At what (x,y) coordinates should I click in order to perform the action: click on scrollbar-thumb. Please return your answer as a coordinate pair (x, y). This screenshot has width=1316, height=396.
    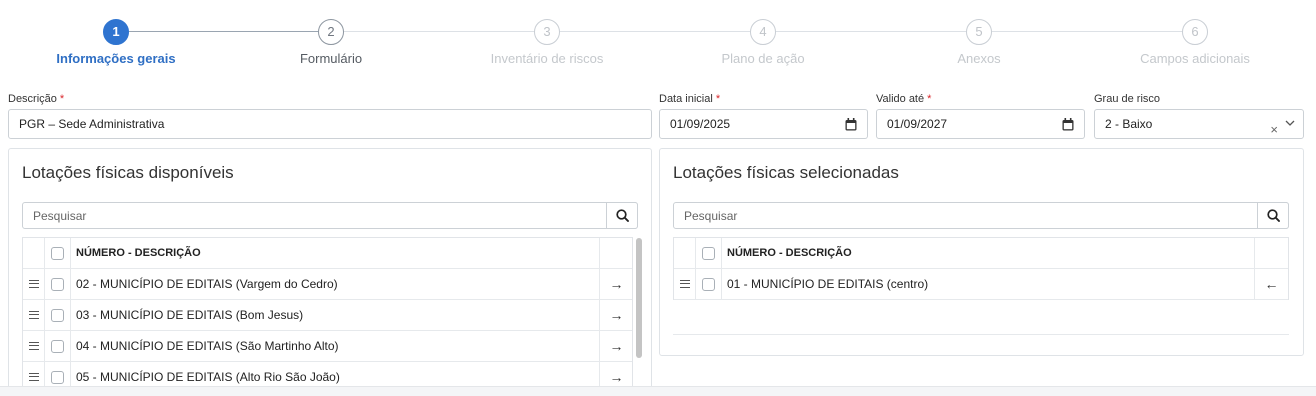
    Looking at the image, I should click on (639, 298).